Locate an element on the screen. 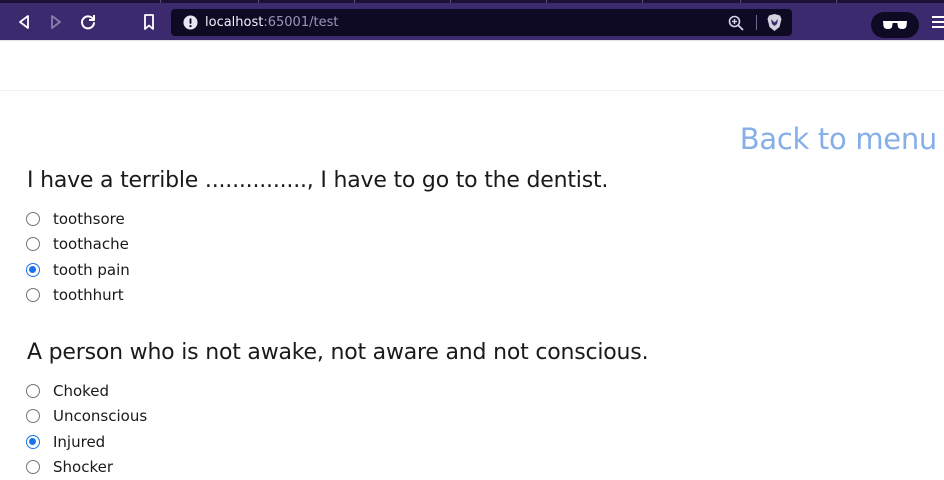 The height and width of the screenshot is (480, 944). forward-button is located at coordinates (56, 22).